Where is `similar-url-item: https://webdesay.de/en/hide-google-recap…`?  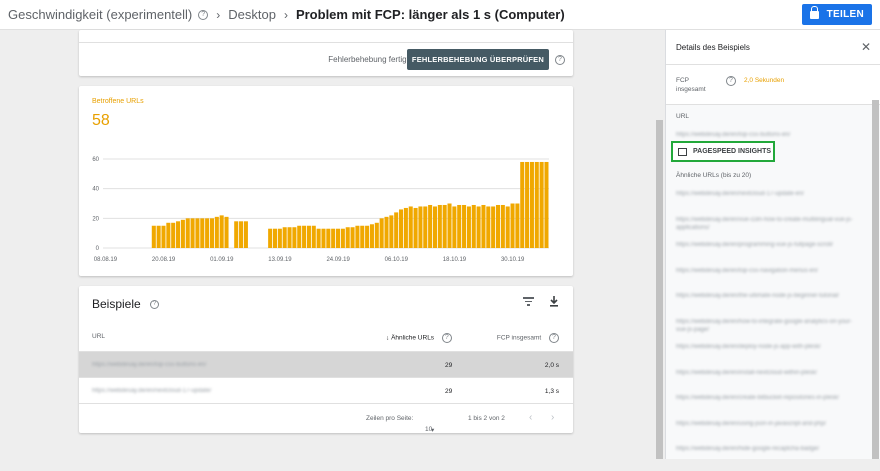
similar-url-item: https://webdesay.de/en/hide-google-recap… is located at coordinates (768, 458).